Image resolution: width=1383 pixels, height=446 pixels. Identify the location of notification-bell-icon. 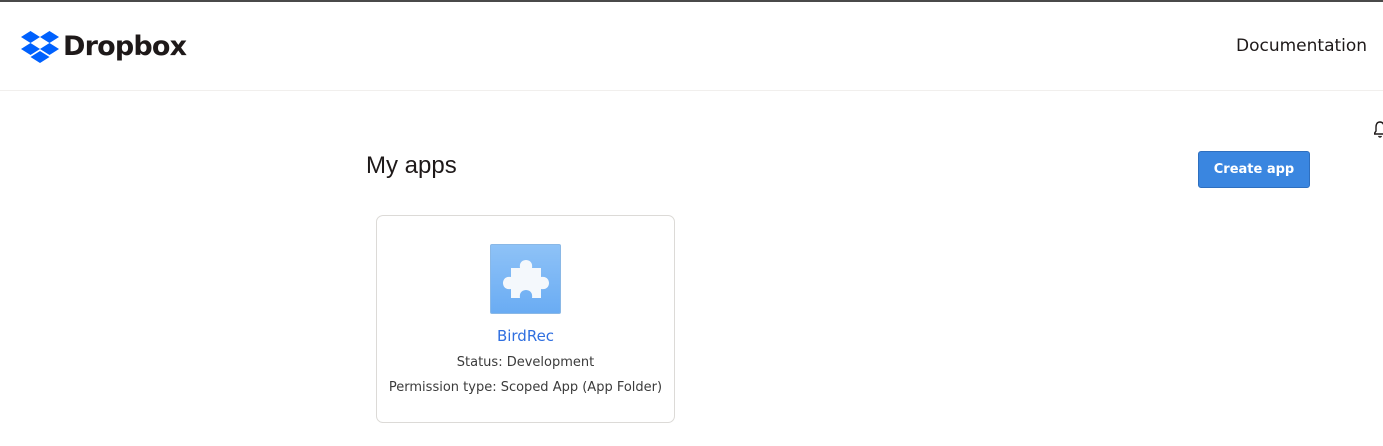
(1377, 132).